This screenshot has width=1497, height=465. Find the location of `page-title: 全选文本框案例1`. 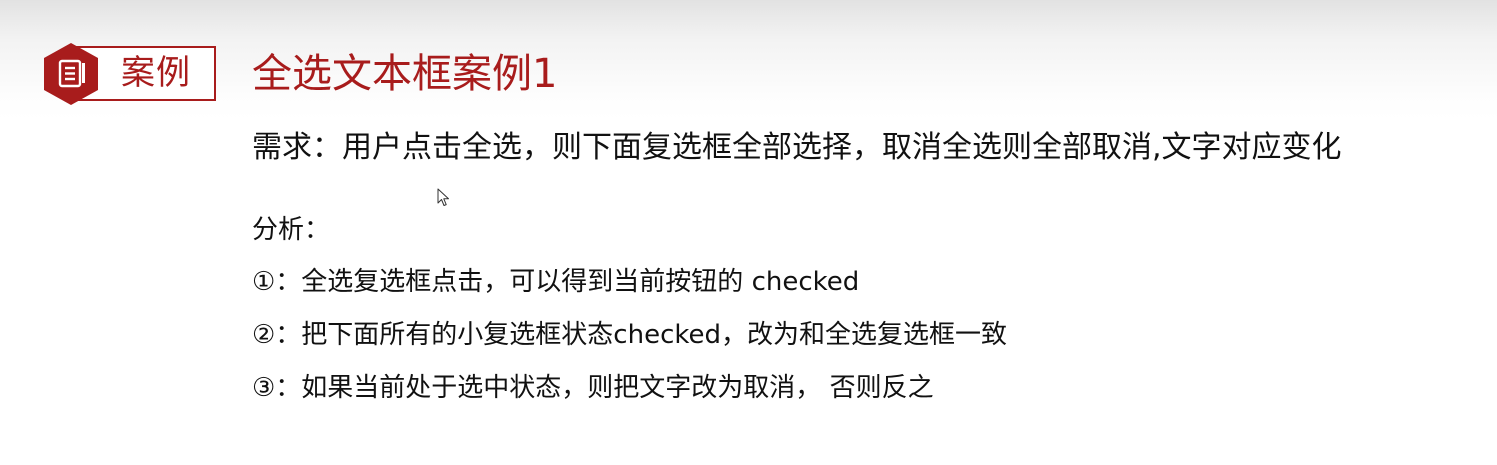

page-title: 全选文本框案例1 is located at coordinates (405, 74).